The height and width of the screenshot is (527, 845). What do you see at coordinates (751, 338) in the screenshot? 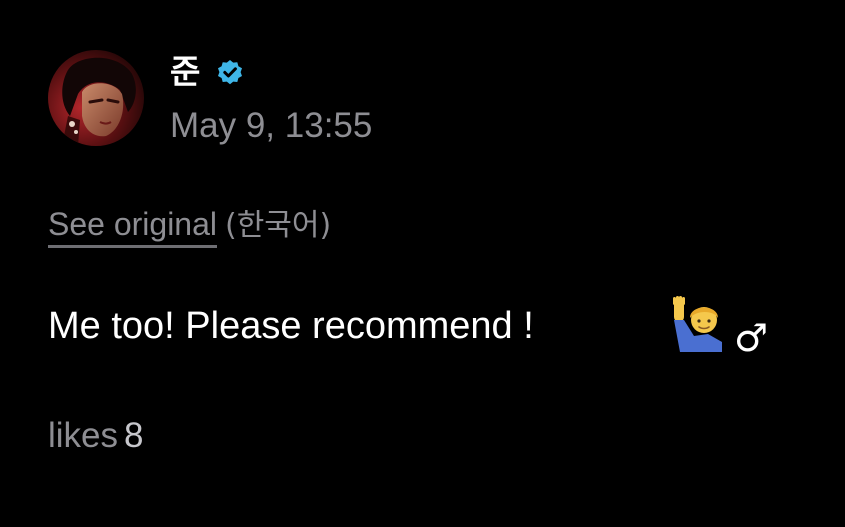
I see `male-sign-icon: ♂` at bounding box center [751, 338].